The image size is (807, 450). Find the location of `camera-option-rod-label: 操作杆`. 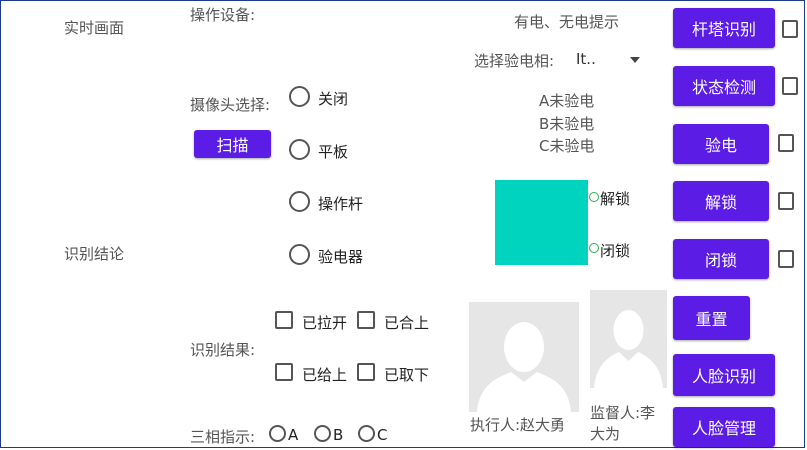

camera-option-rod-label: 操作杆 is located at coordinates (341, 204).